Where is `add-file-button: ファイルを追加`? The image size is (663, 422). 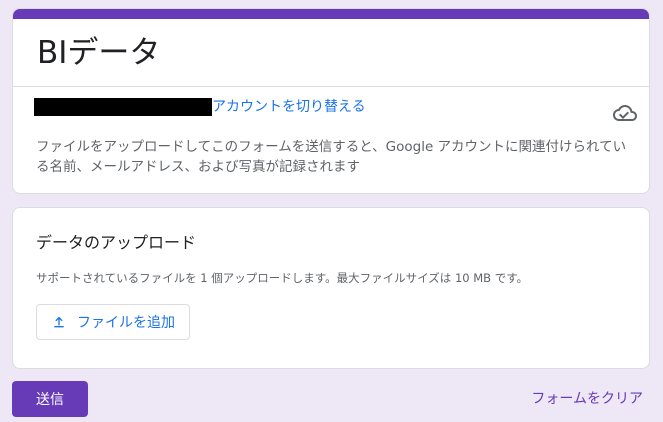
add-file-button: ファイルを追加 is located at coordinates (113, 322).